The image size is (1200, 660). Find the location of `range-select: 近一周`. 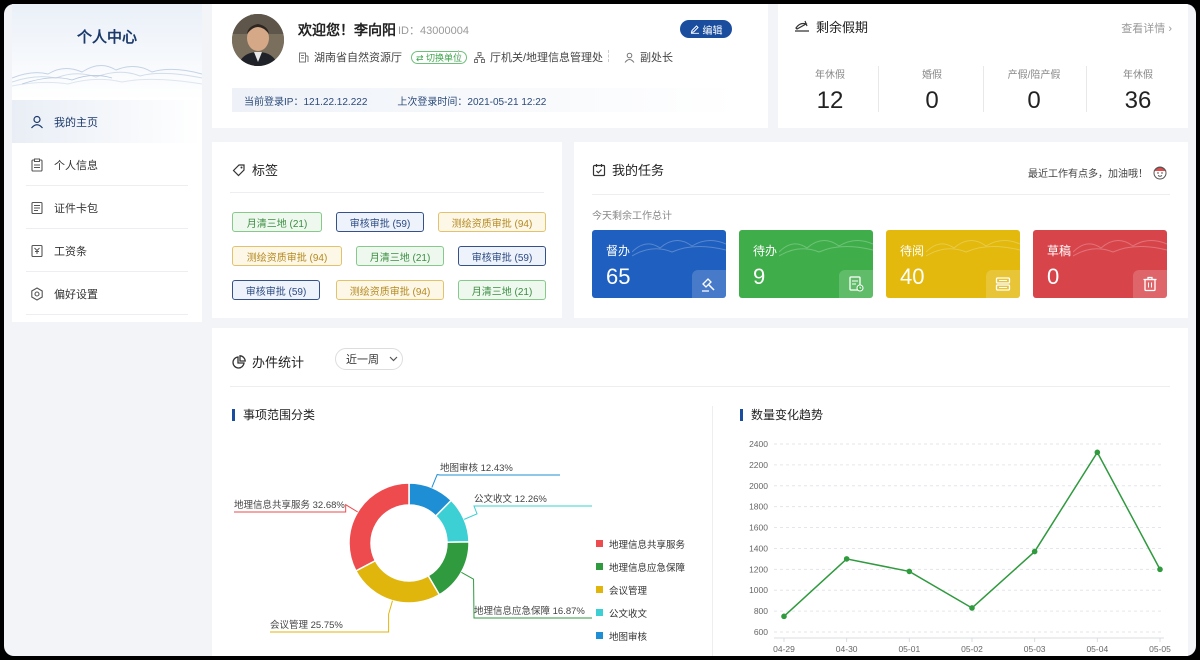

range-select: 近一周 is located at coordinates (369, 359).